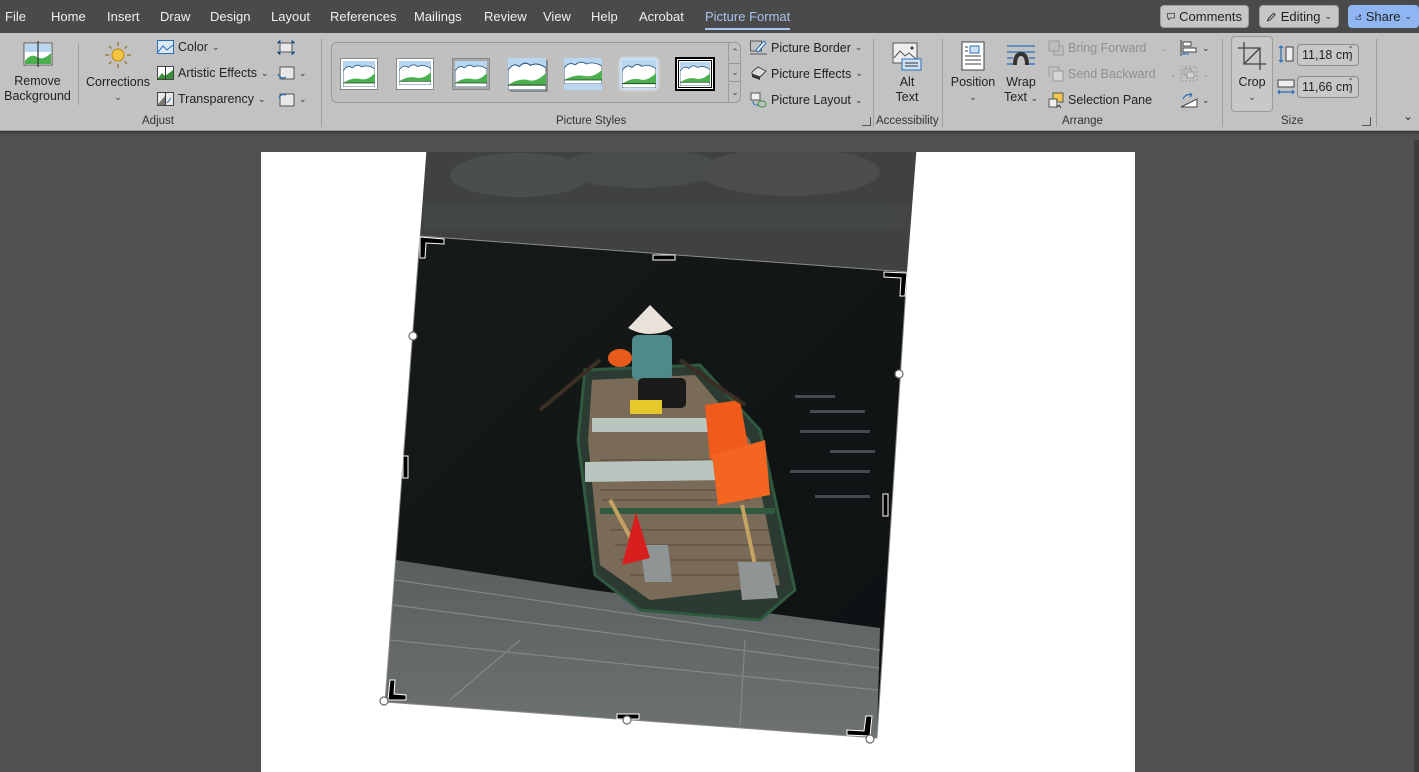 The height and width of the screenshot is (772, 1419). I want to click on resize-handle-bottom-left, so click(384, 701).